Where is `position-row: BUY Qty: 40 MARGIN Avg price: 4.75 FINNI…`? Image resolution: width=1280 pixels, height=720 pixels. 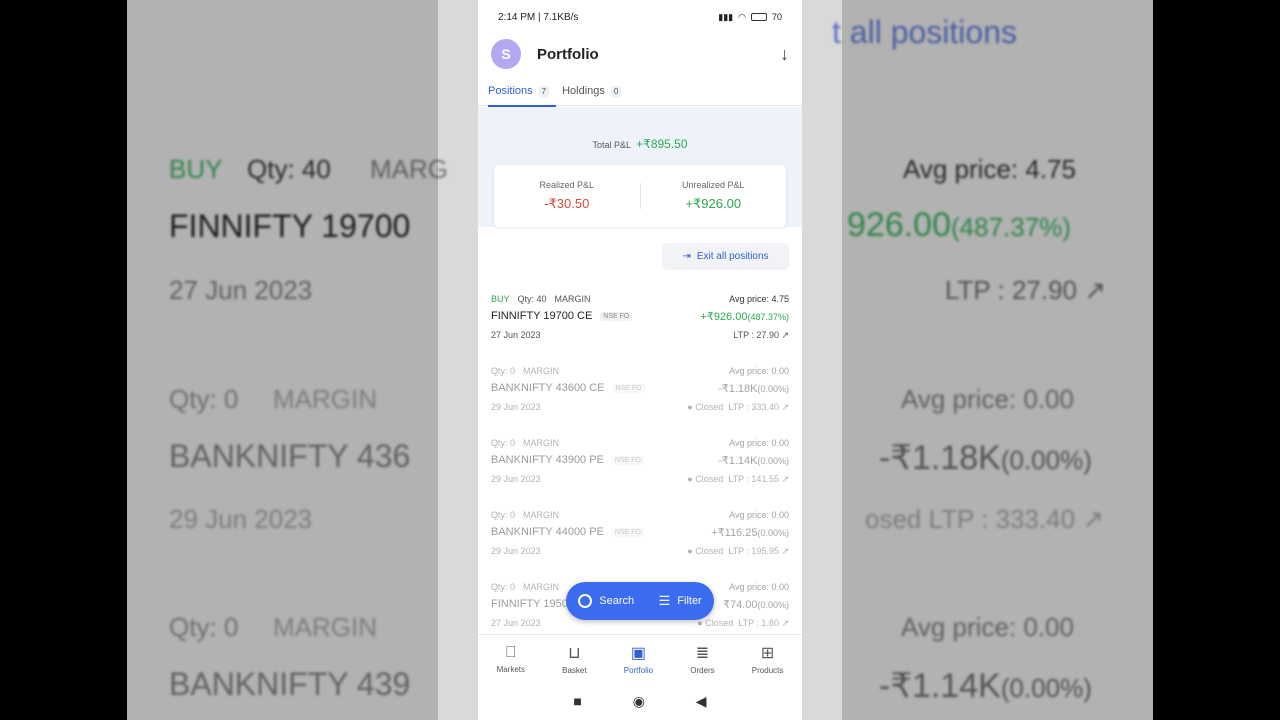
position-row: BUY Qty: 40 MARGIN Avg price: 4.75 FINNI… is located at coordinates (640, 324).